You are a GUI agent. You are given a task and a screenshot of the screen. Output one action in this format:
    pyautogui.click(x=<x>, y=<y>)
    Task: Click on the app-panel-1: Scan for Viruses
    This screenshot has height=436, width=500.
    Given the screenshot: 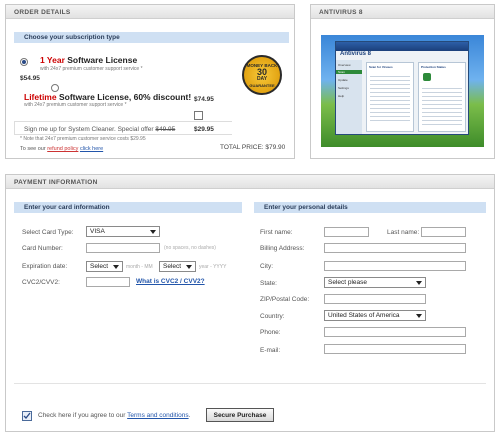 What is the action you would take?
    pyautogui.click(x=390, y=97)
    